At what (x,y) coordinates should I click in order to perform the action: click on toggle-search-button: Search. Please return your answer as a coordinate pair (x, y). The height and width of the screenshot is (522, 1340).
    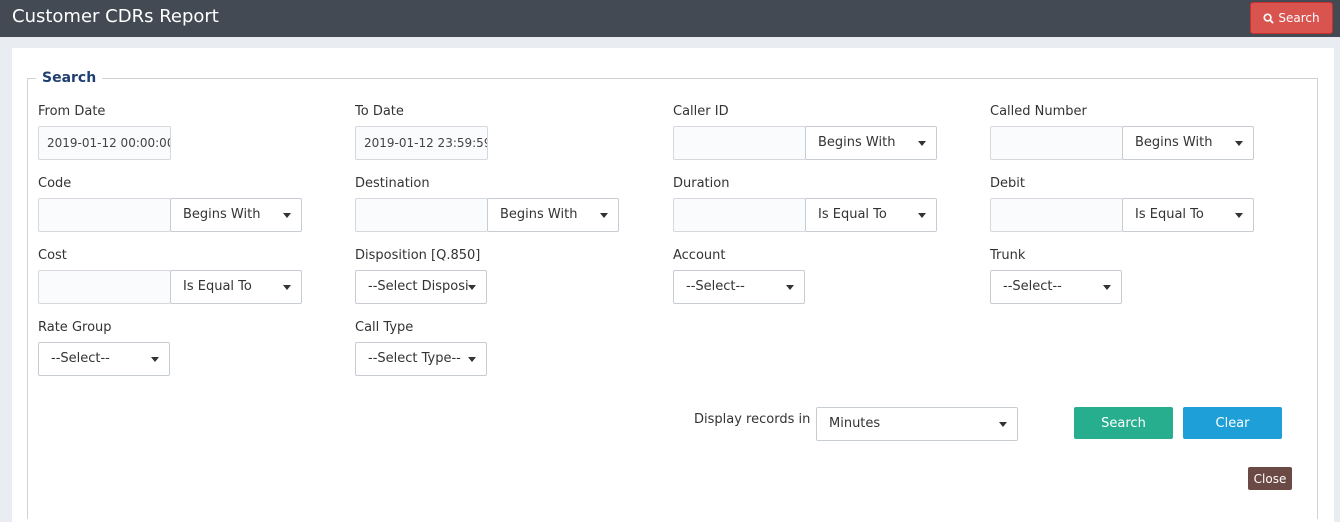
    Looking at the image, I should click on (1291, 18).